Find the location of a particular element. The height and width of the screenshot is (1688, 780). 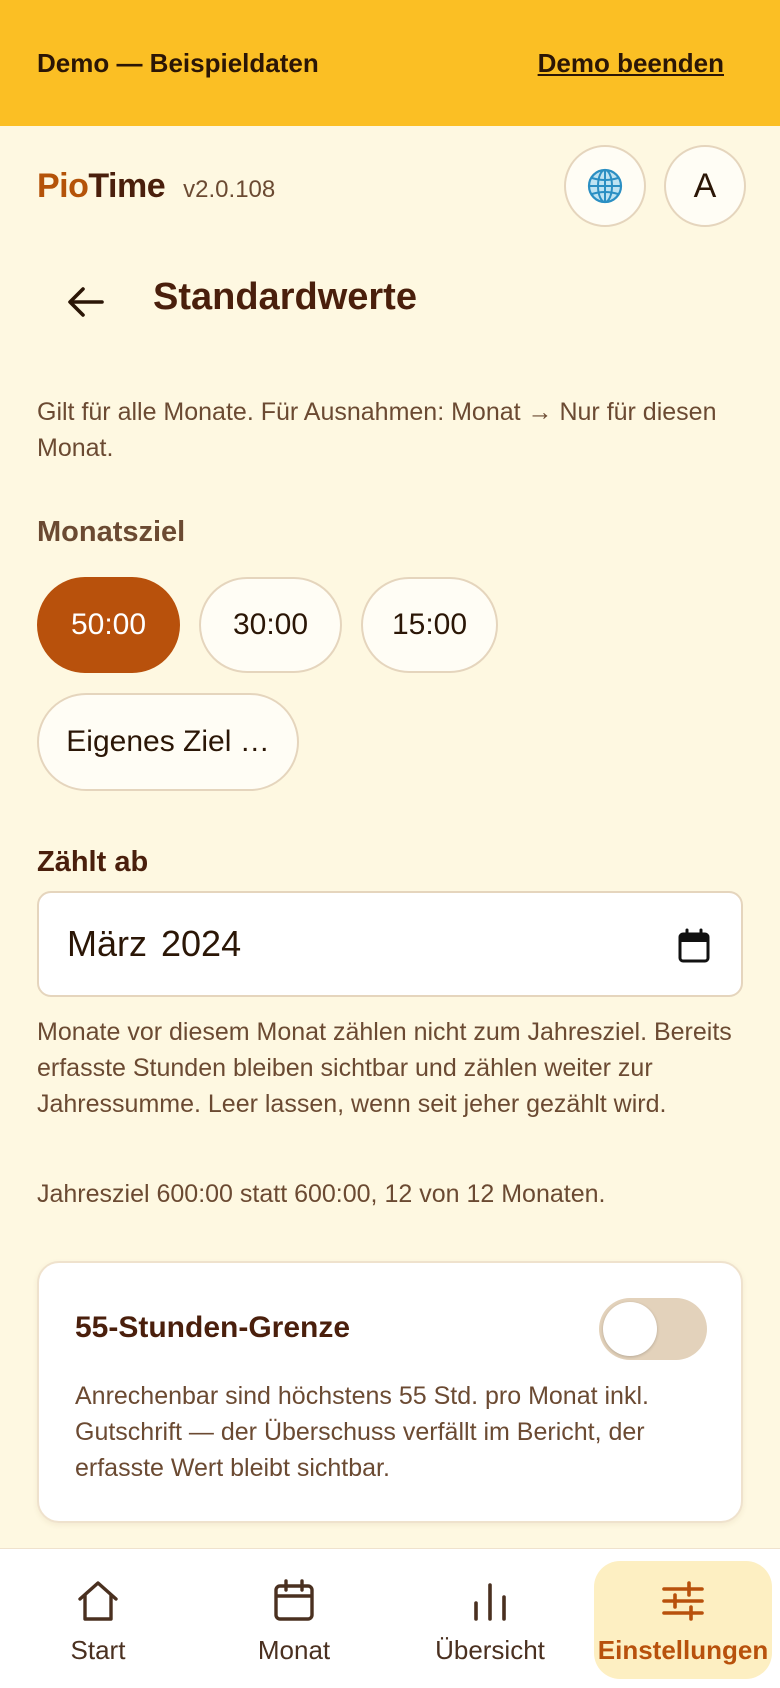

user-avatar-button: A is located at coordinates (705, 186).